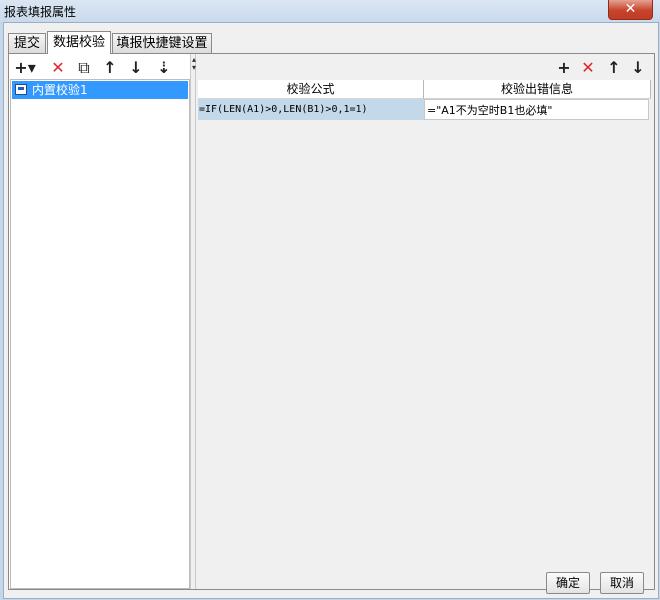 The height and width of the screenshot is (600, 660). I want to click on table-header: 校验公式 校验出错信息, so click(424, 89).